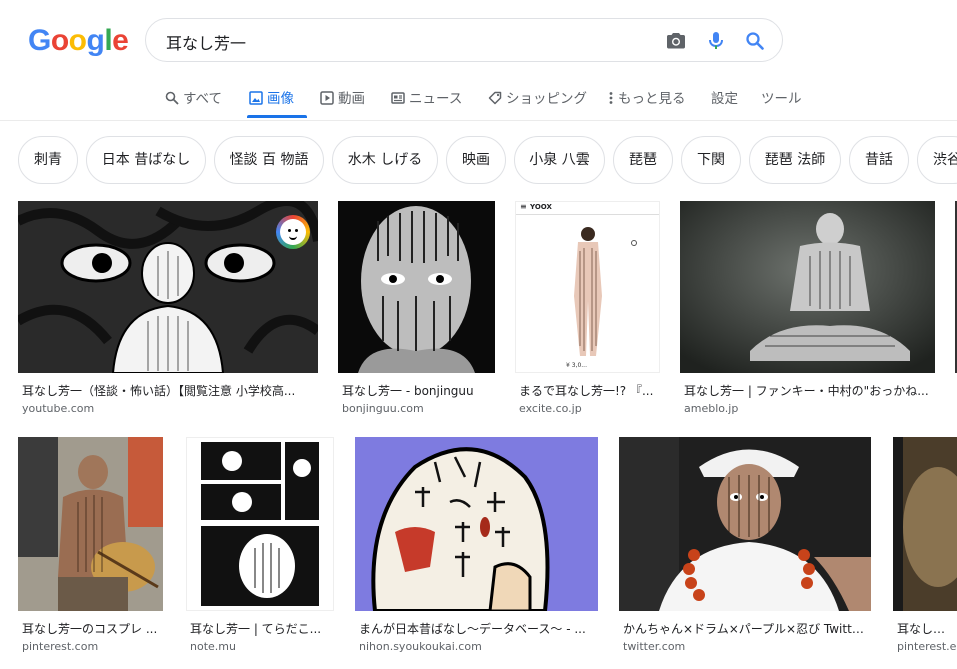 The image size is (957, 669). Describe the element at coordinates (879, 160) in the screenshot. I see `chip: 昔話` at that location.